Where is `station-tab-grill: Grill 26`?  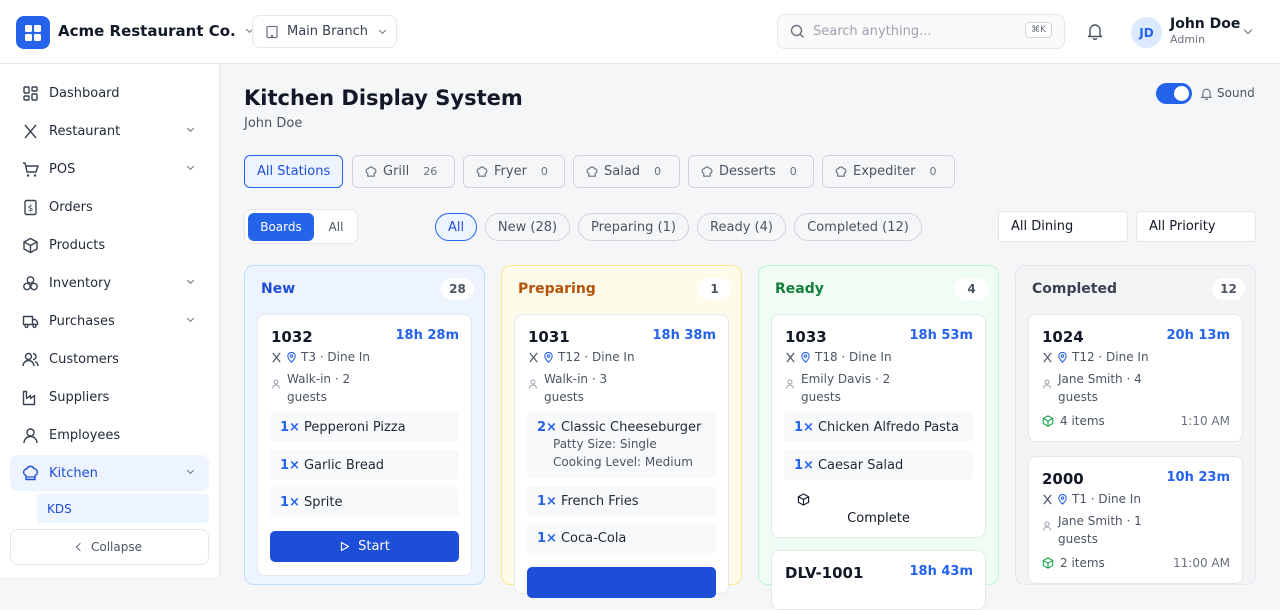 station-tab-grill: Grill 26 is located at coordinates (403, 171).